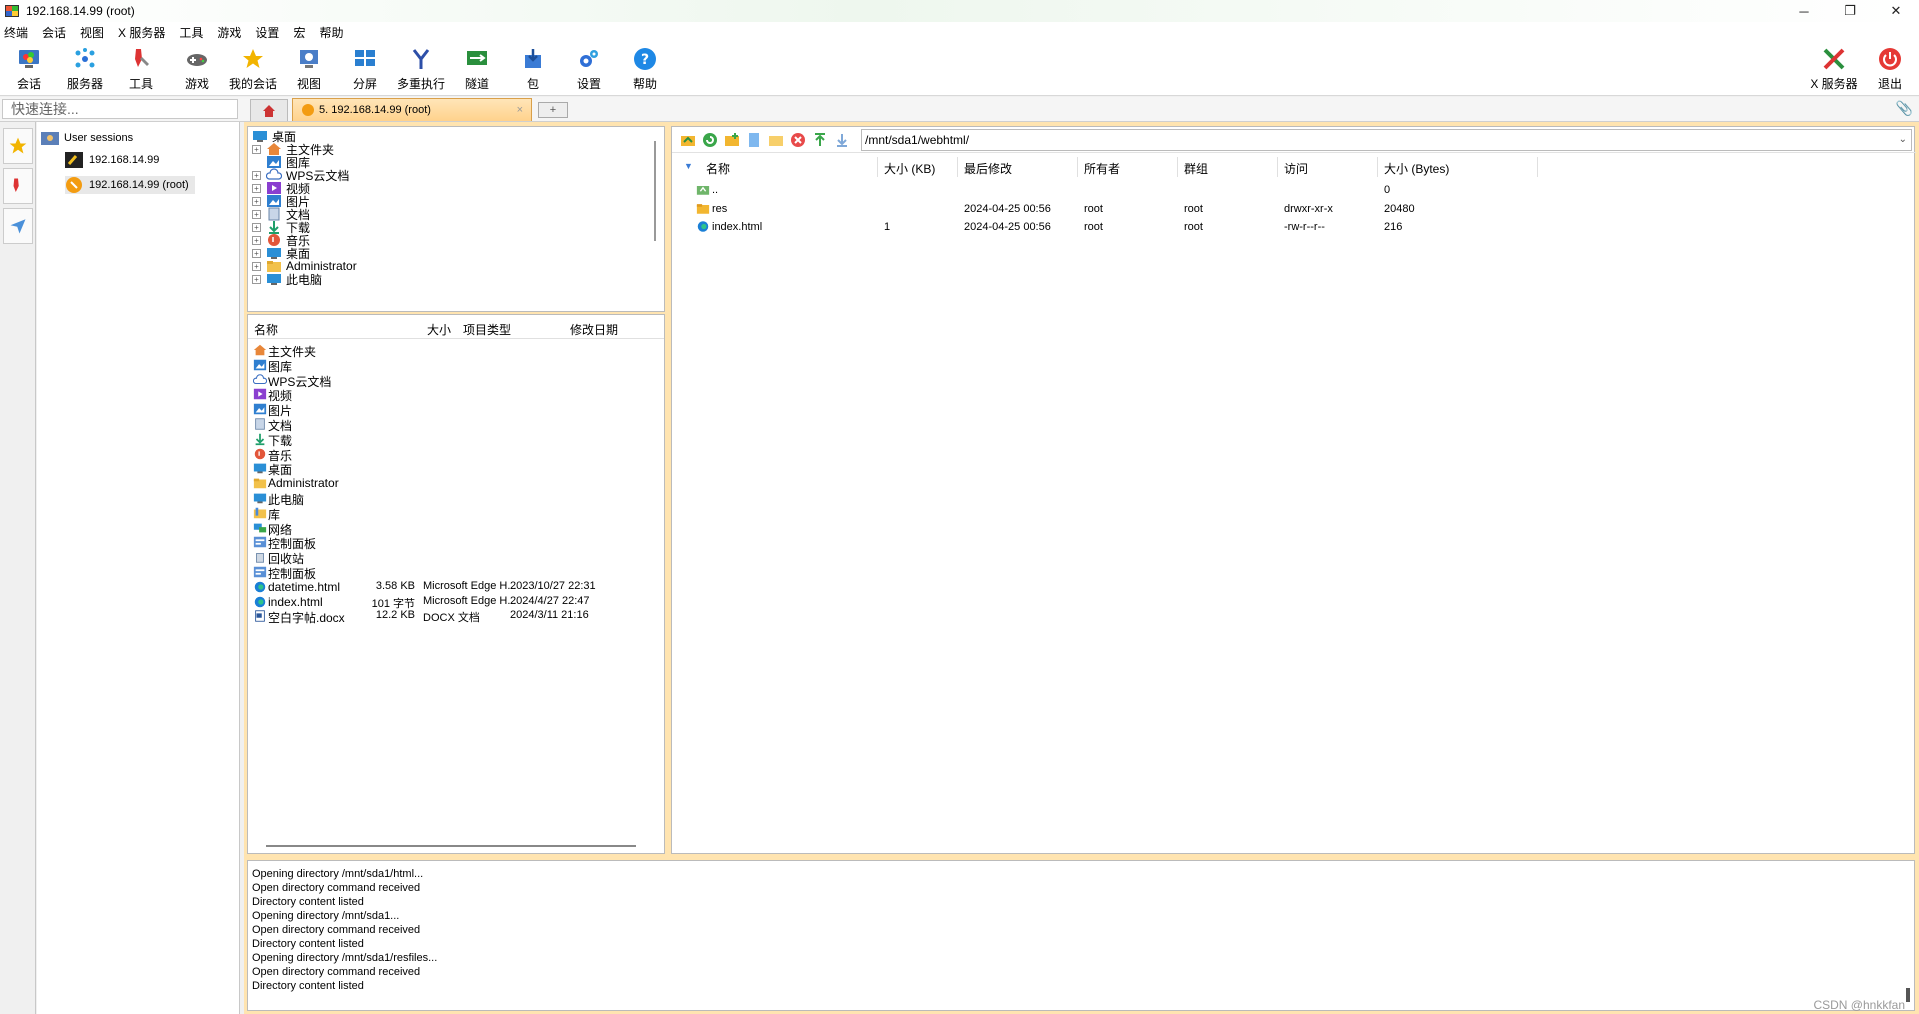 This screenshot has width=1919, height=1014. Describe the element at coordinates (909, 168) in the screenshot. I see `col-size-kb: 大小 (KB)` at that location.